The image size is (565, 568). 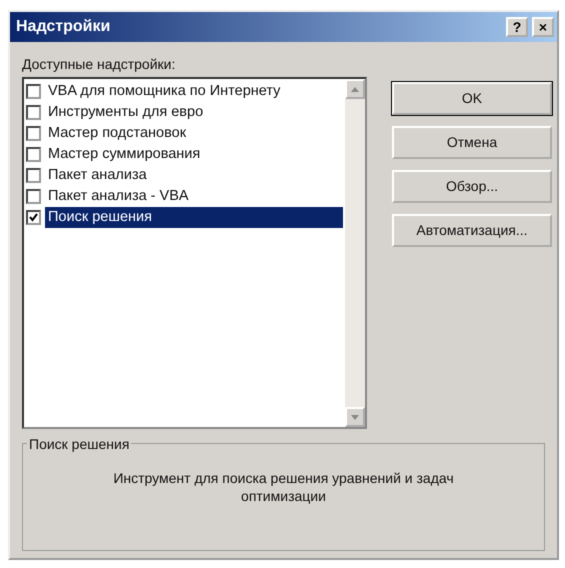 What do you see at coordinates (125, 113) in the screenshot?
I see `list-item: Инструменты для евро` at bounding box center [125, 113].